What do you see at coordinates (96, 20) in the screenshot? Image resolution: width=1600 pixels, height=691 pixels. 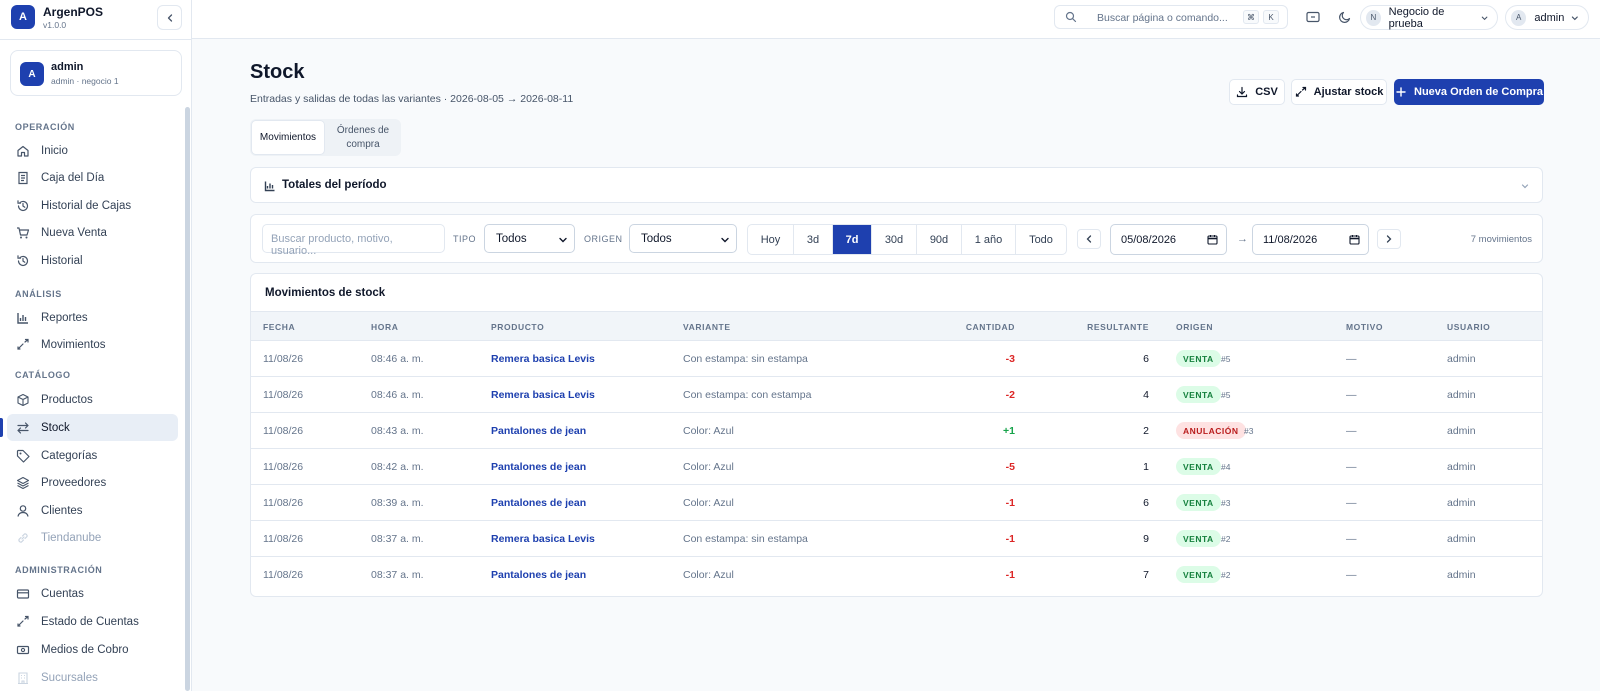 I see `brand: A ArgenPOS v1.0.0` at bounding box center [96, 20].